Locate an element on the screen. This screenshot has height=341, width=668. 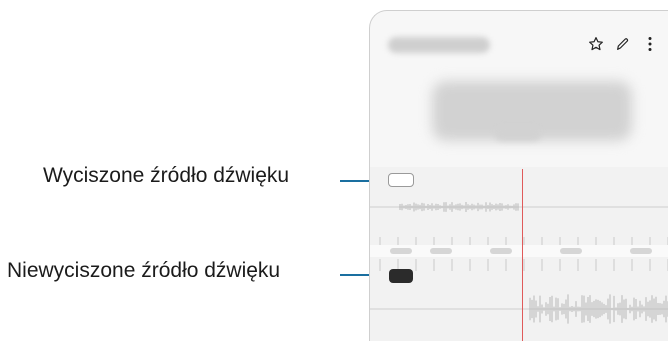
unmuted-track-waveform is located at coordinates (519, 309).